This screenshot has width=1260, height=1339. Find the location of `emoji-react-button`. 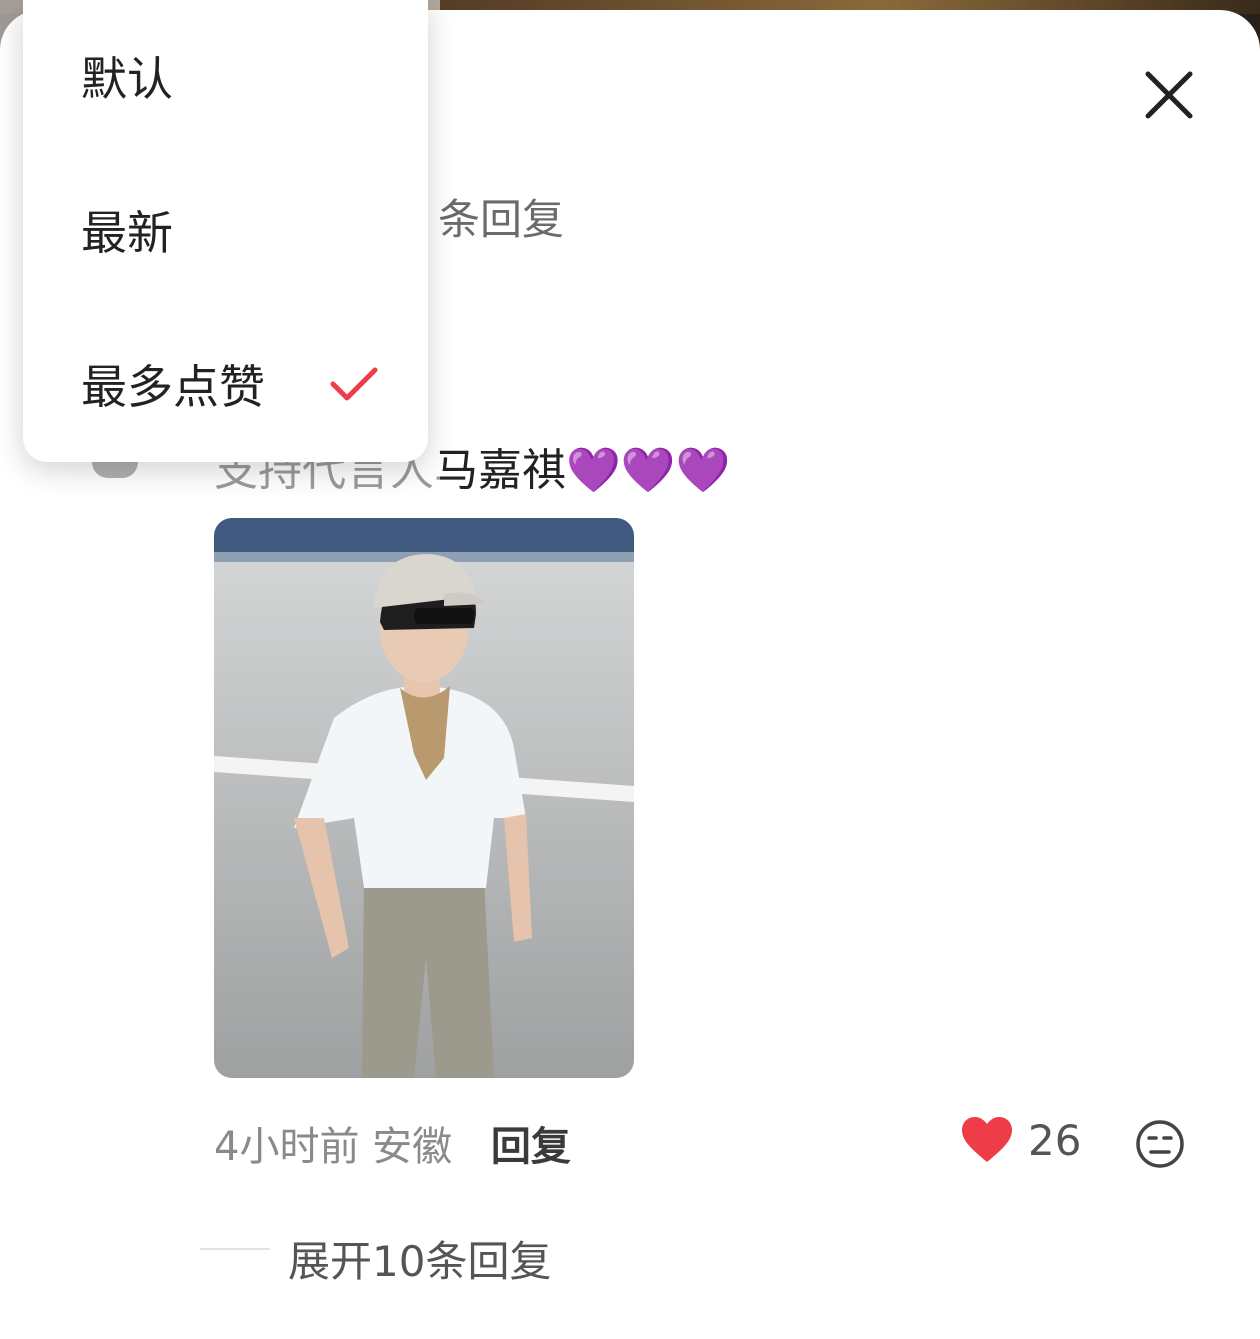

emoji-react-button is located at coordinates (1160, 1144).